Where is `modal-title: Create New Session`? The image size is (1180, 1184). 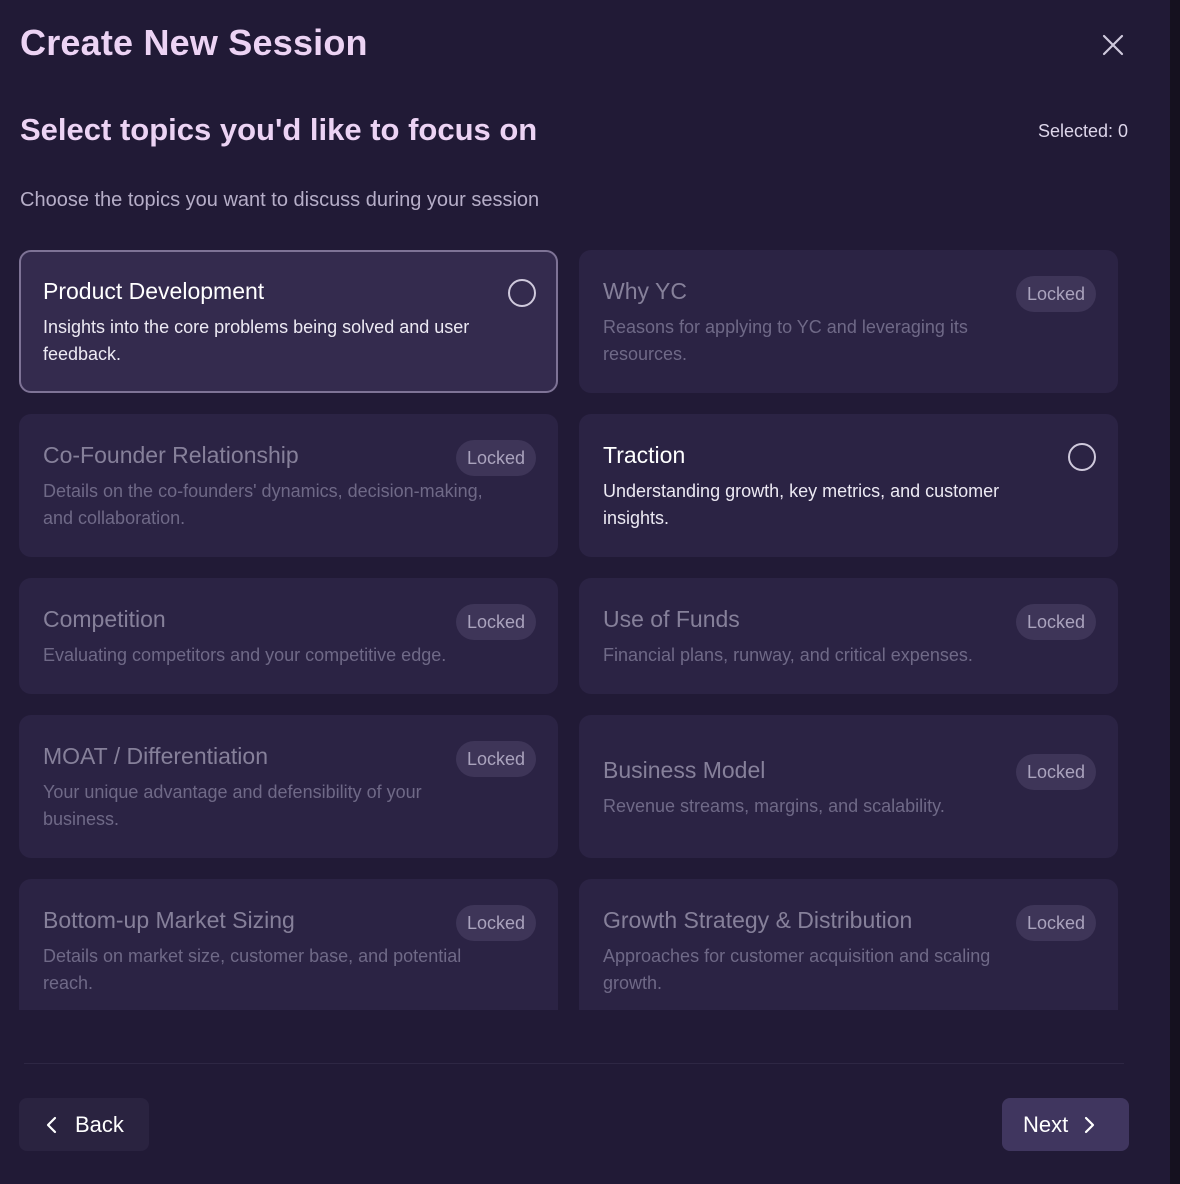
modal-title: Create New Session is located at coordinates (194, 42).